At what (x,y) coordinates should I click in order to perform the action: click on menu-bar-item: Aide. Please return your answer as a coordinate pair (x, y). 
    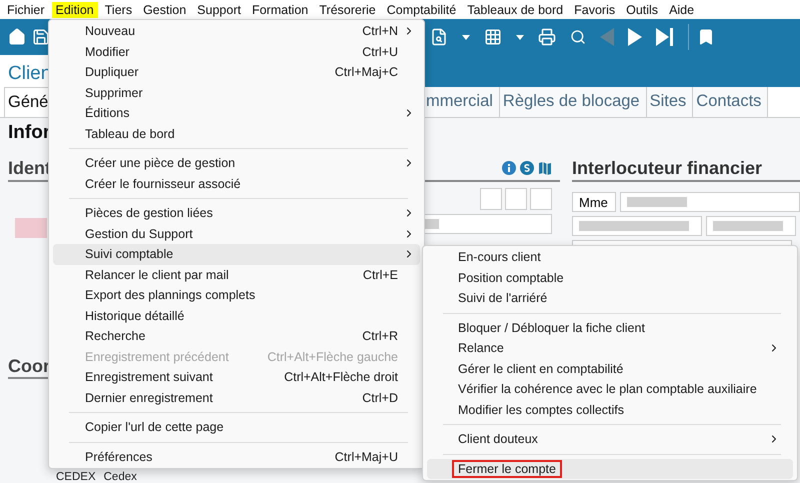
    Looking at the image, I should click on (681, 10).